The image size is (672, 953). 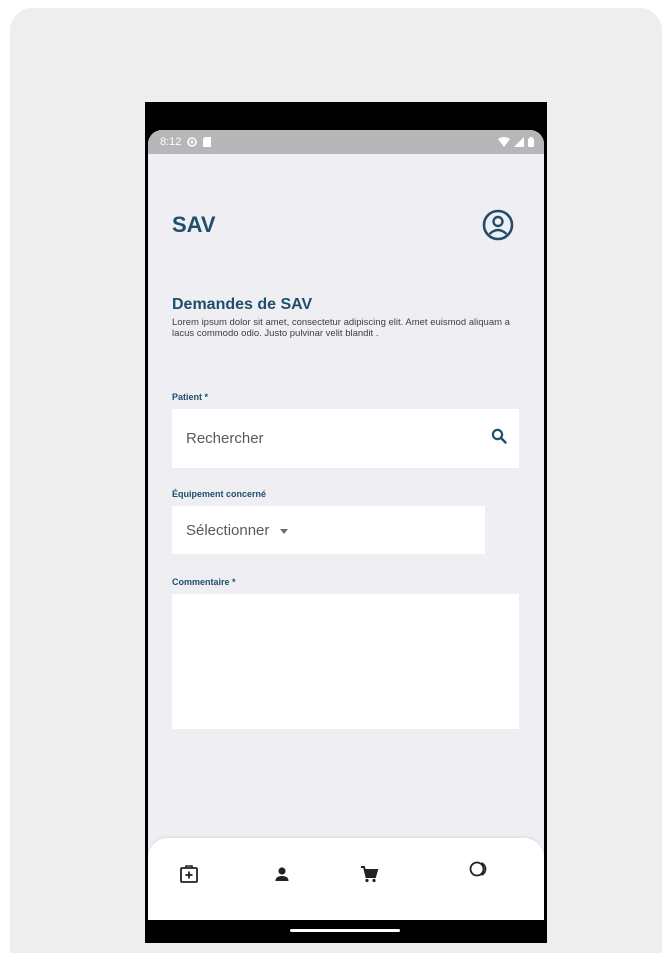 What do you see at coordinates (504, 142) in the screenshot?
I see `wifi-icon` at bounding box center [504, 142].